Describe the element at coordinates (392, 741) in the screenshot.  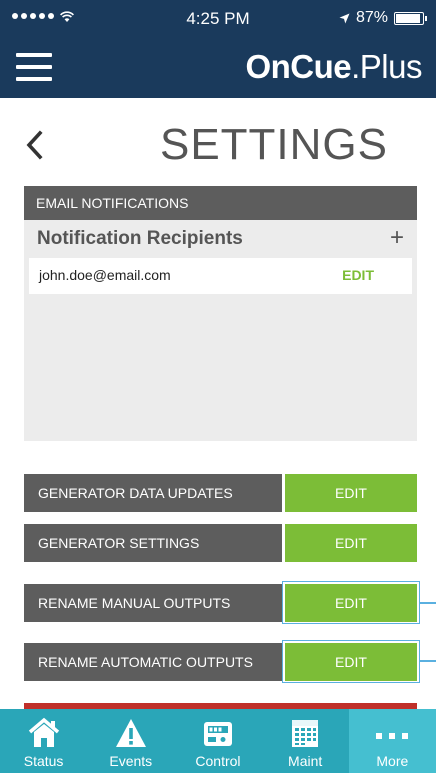
I see `tab-more: More` at that location.